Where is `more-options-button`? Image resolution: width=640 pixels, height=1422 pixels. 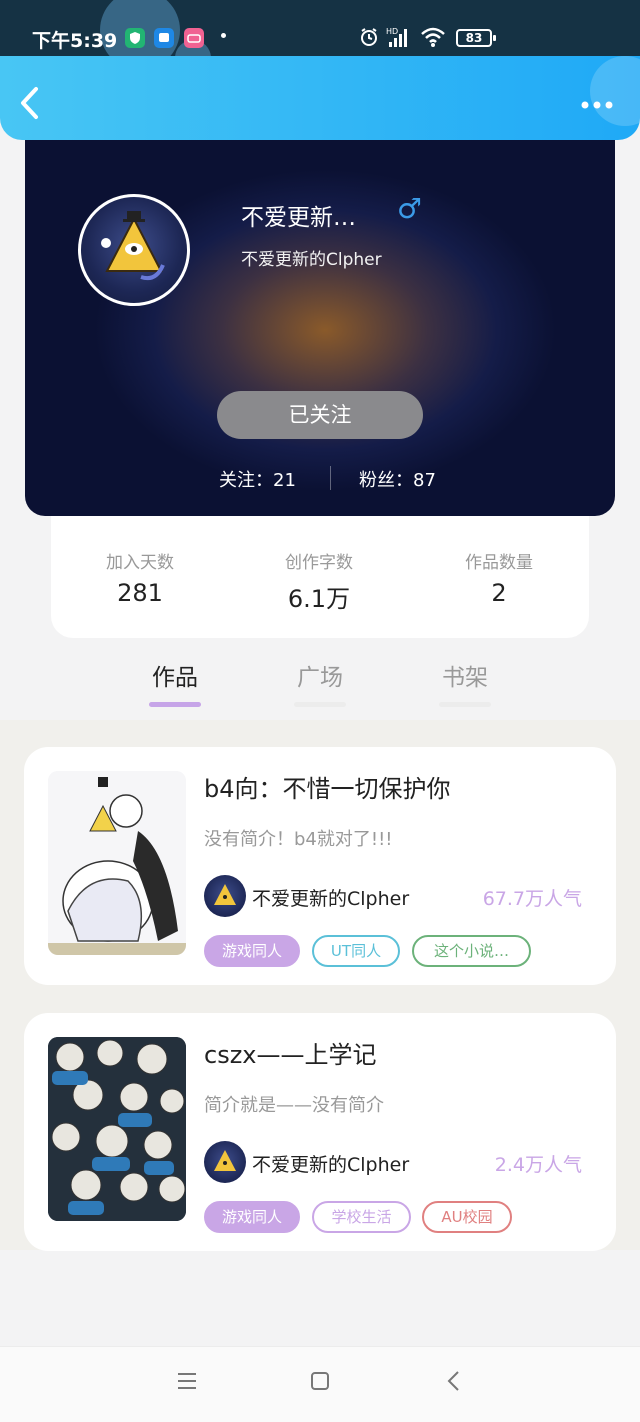 more-options-button is located at coordinates (597, 101).